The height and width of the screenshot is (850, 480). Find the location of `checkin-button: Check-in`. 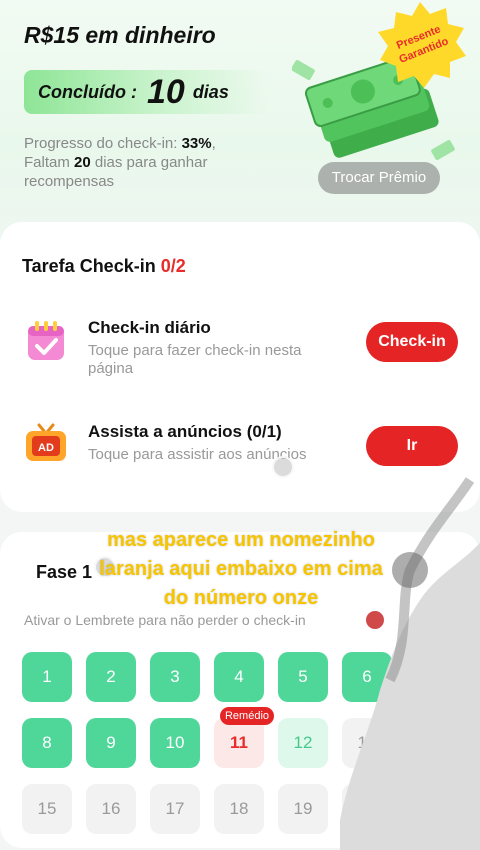

checkin-button: Check-in is located at coordinates (412, 342).